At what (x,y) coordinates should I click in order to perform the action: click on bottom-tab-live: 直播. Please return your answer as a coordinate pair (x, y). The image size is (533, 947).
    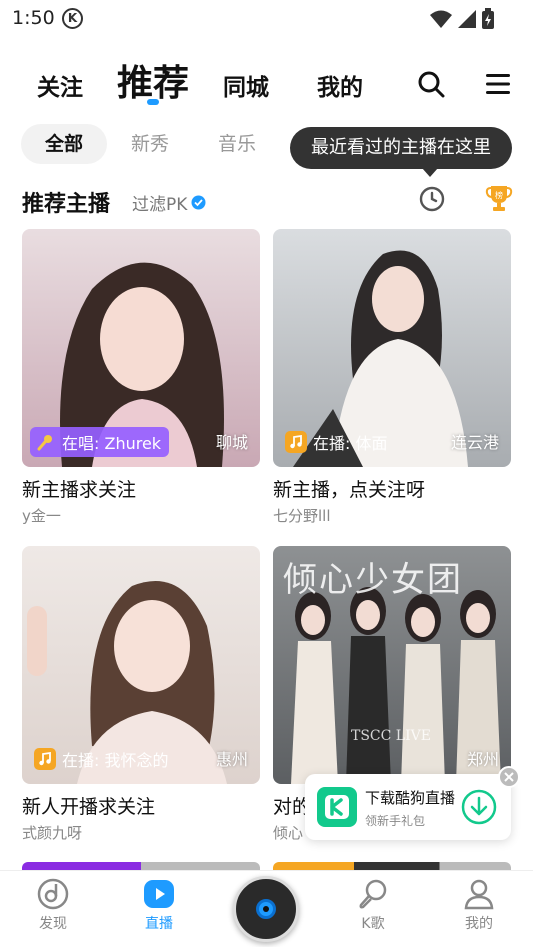
    Looking at the image, I should click on (159, 905).